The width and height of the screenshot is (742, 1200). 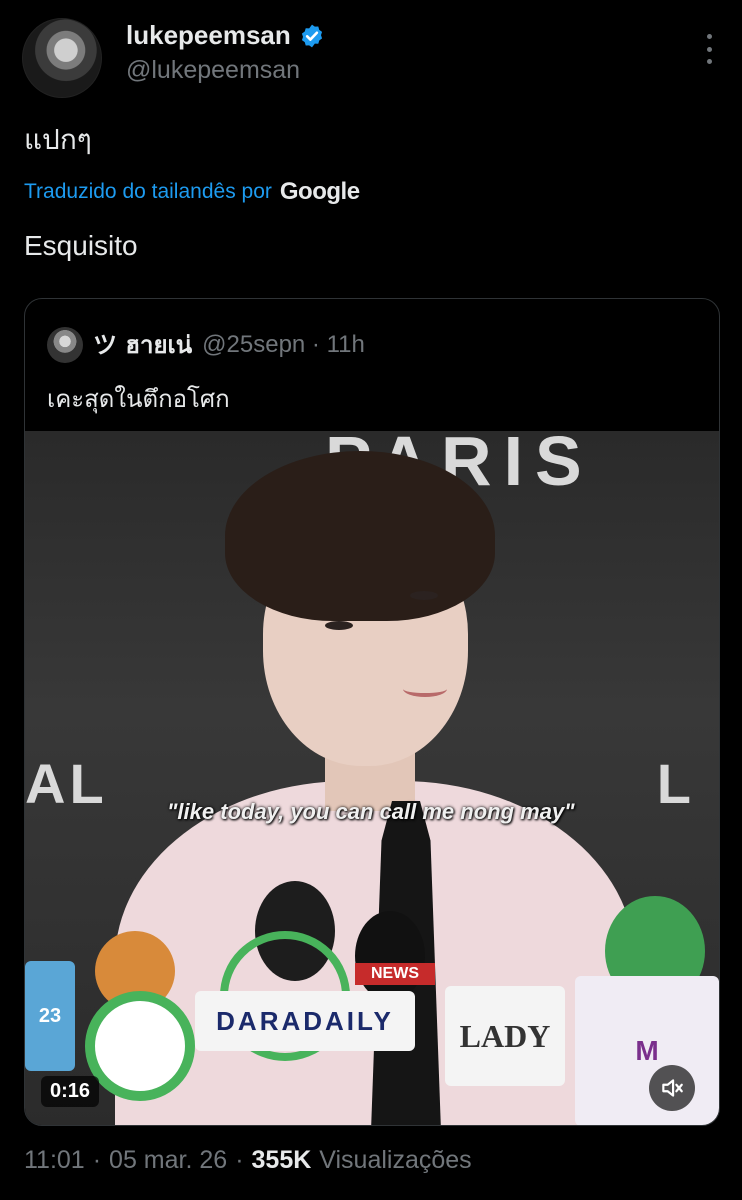 I want to click on post-translation: Esquisito, so click(x=81, y=245).